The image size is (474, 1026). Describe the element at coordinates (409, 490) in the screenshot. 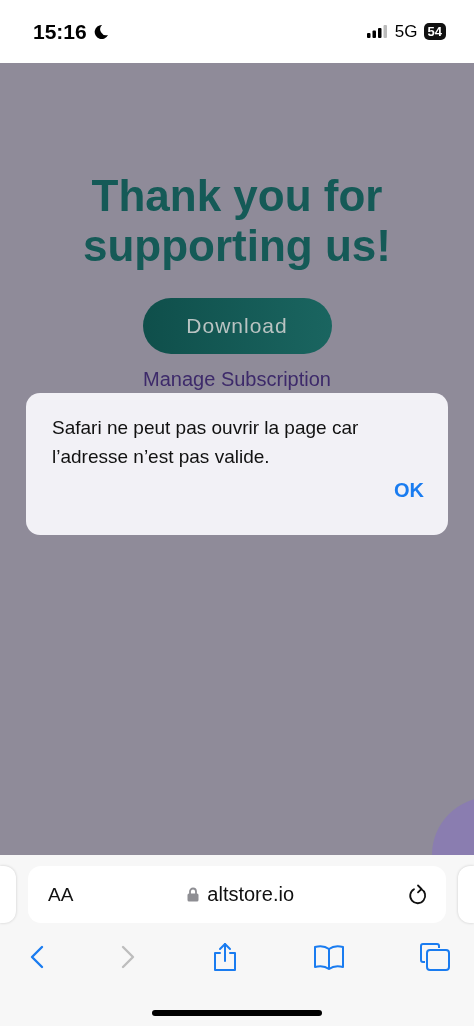

I see `ok-button: OK` at that location.